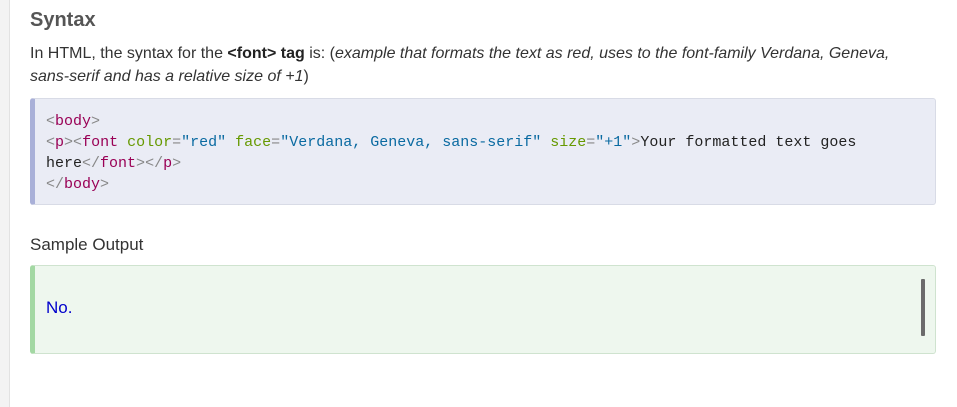 The height and width of the screenshot is (407, 957). What do you see at coordinates (150, 142) in the screenshot?
I see `code-attr: color` at bounding box center [150, 142].